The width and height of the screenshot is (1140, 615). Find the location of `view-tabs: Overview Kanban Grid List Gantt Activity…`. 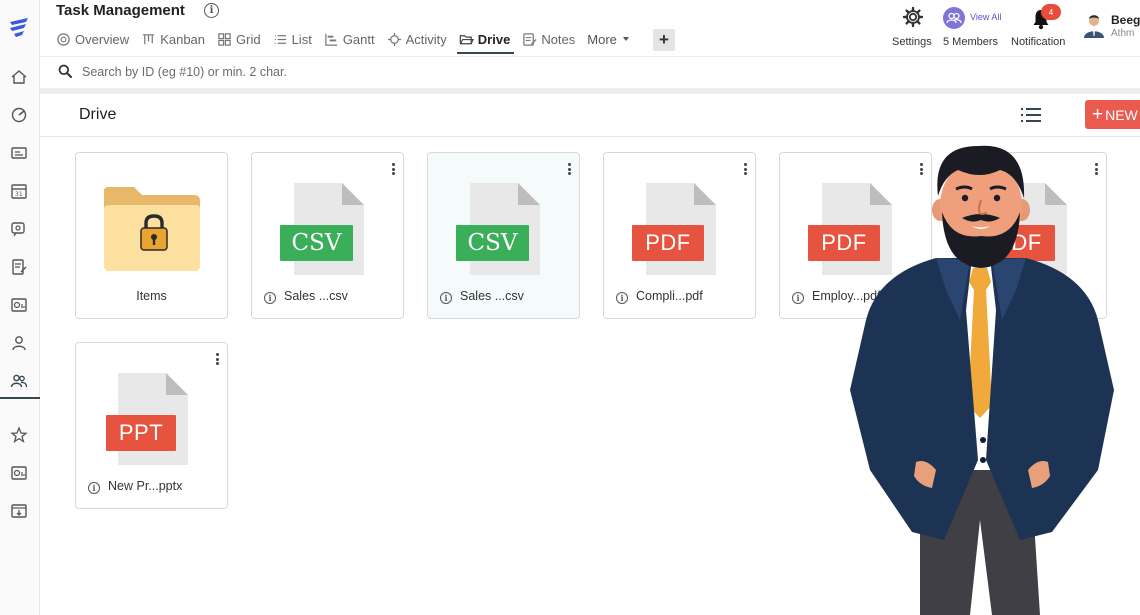

view-tabs: Overview Kanban Grid List Gantt Activity… is located at coordinates (364, 41).